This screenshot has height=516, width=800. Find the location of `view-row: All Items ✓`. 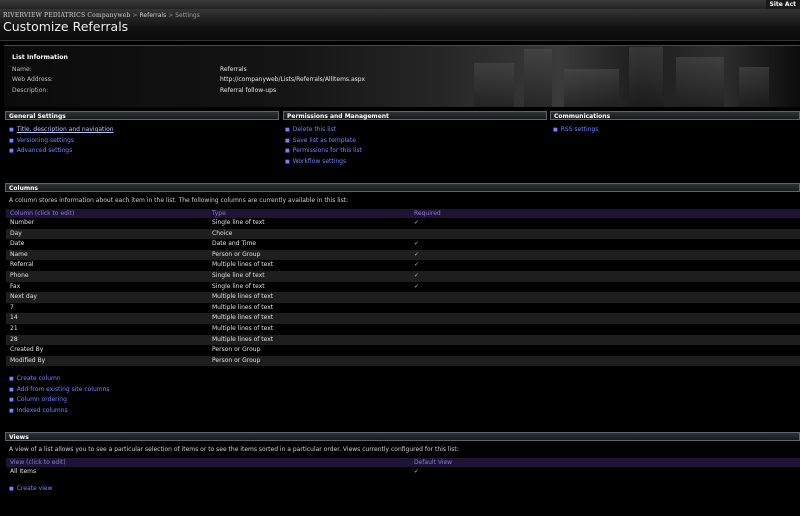

view-row: All Items ✓ is located at coordinates (403, 472).